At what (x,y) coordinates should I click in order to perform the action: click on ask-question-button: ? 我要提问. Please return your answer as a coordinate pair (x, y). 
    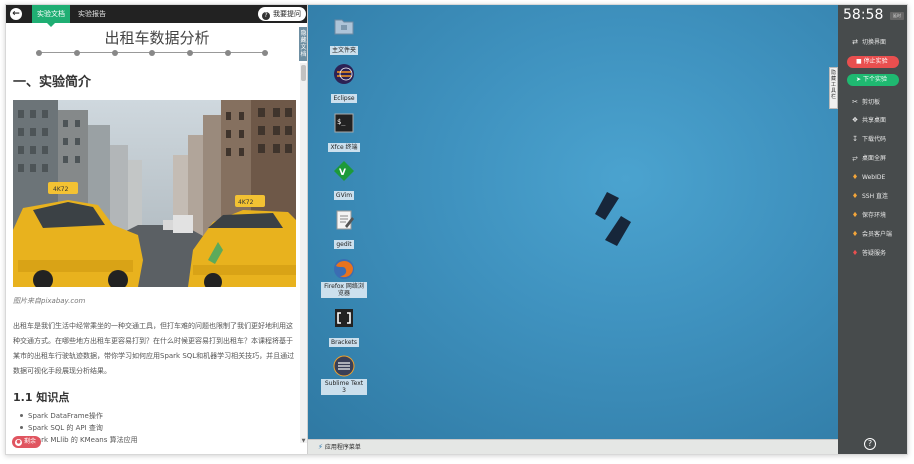
    Looking at the image, I should click on (282, 14).